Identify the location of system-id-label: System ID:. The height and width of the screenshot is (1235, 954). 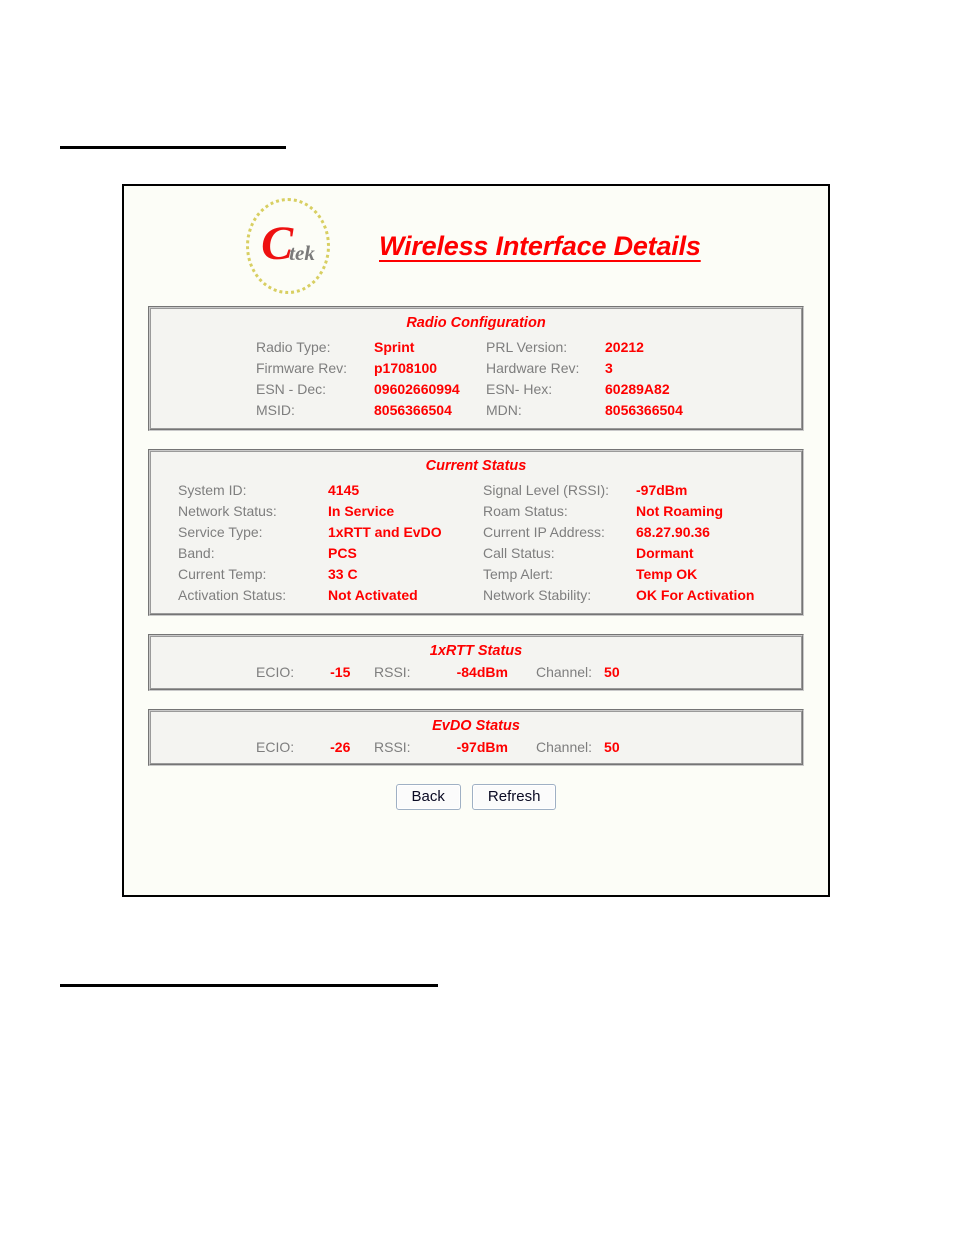
(212, 489).